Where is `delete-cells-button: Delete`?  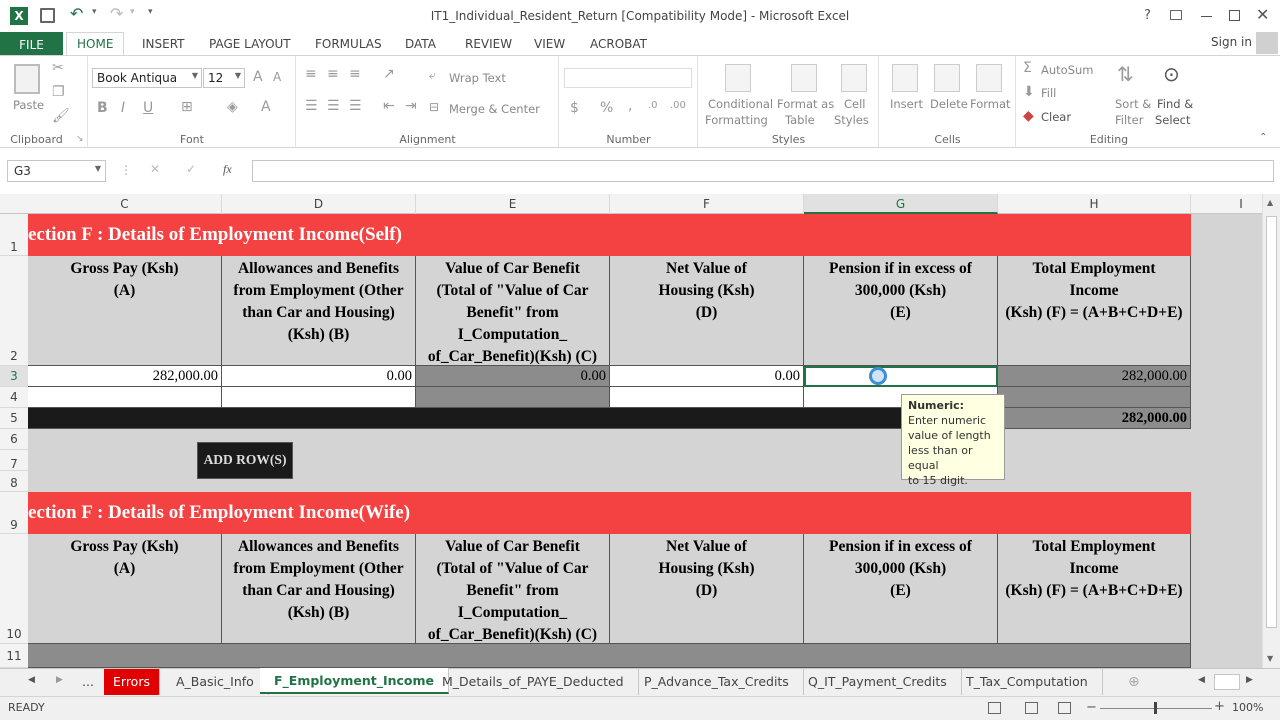
delete-cells-button: Delete is located at coordinates (949, 104).